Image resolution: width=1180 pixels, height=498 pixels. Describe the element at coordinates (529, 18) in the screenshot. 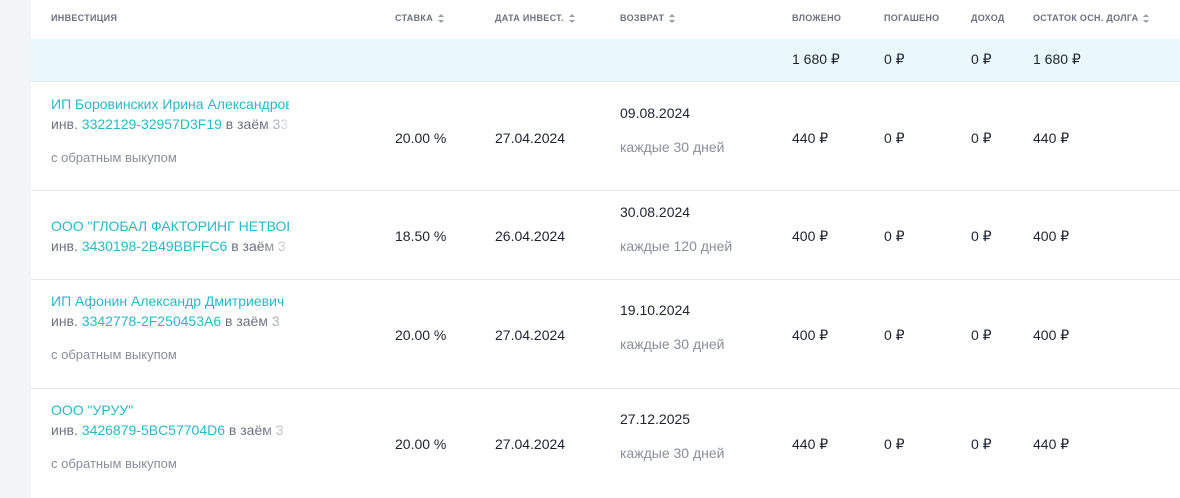

I see `column-header-date-label: ДАТА ИНВЕСТ.` at that location.